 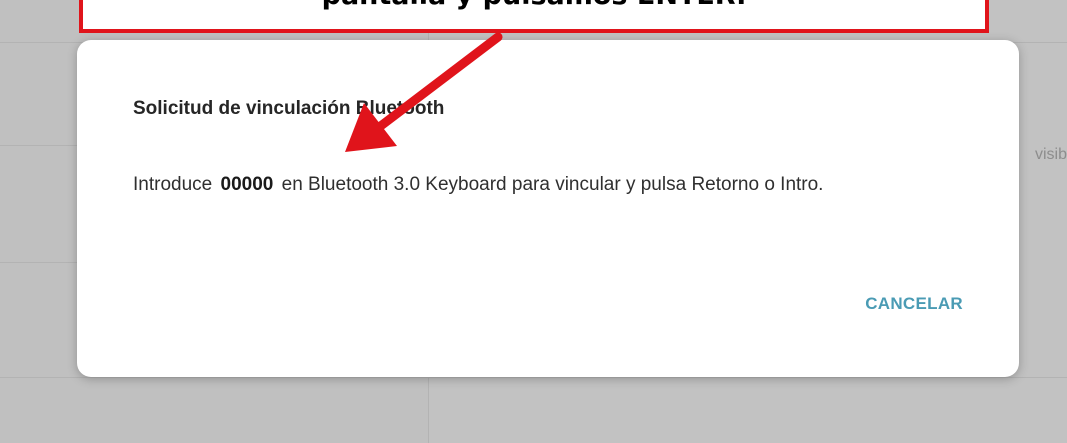 I want to click on dialog-title: Solicitud de vinculación Bluetooth, so click(x=289, y=108).